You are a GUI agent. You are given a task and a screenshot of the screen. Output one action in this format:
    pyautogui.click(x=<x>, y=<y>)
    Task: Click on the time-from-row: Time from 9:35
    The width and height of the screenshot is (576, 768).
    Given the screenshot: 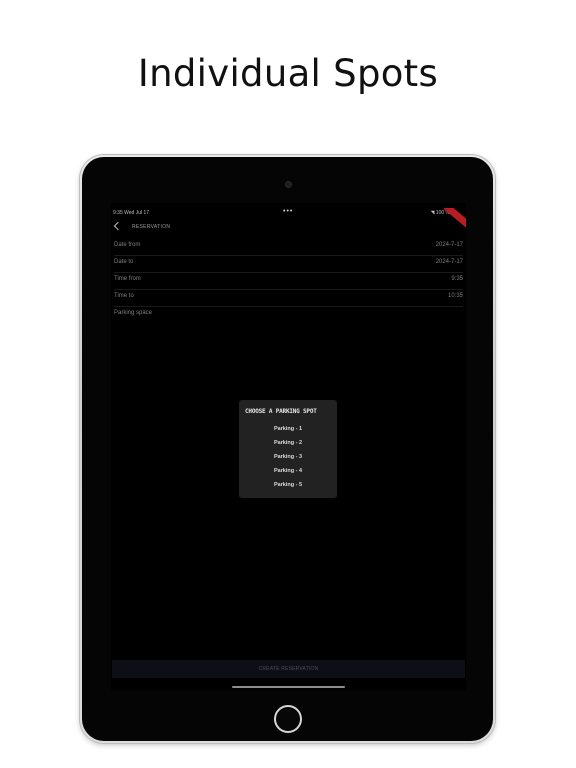 What is the action you would take?
    pyautogui.click(x=288, y=281)
    